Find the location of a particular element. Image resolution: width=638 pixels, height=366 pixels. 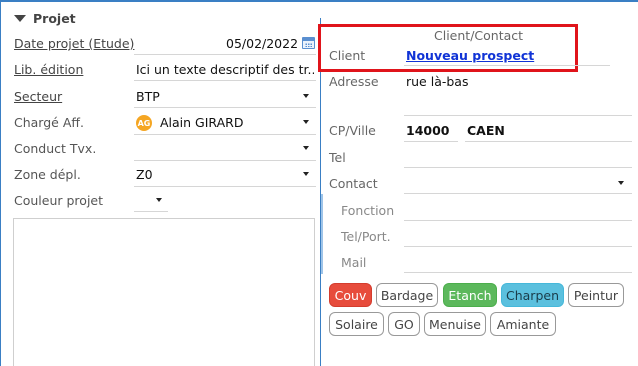

user-avatar-icon: AG is located at coordinates (144, 123).